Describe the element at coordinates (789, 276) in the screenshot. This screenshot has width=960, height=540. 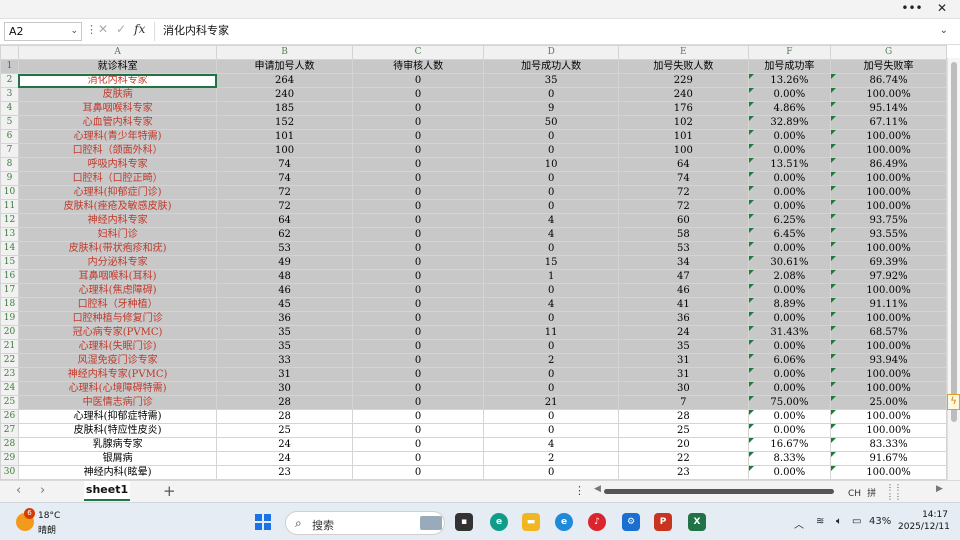
I see `cell: 2.08%` at that location.